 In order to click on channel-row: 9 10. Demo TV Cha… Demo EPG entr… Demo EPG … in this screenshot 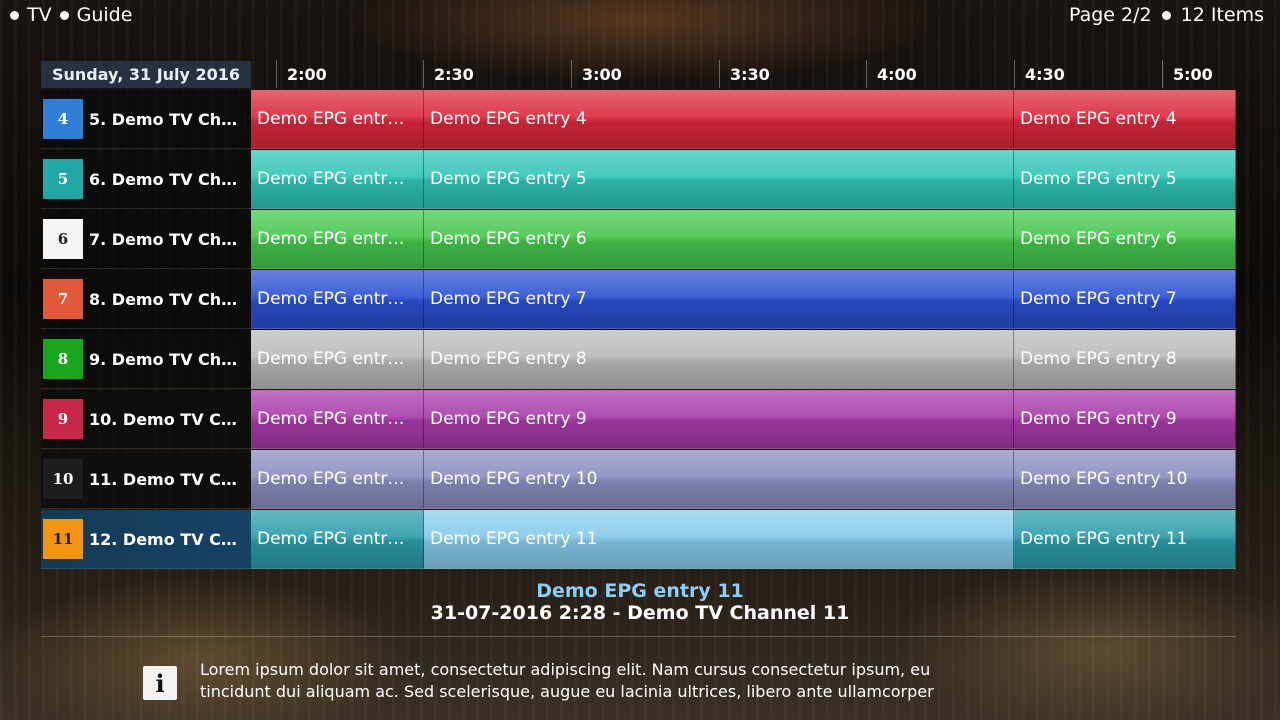, I will do `click(638, 420)`.